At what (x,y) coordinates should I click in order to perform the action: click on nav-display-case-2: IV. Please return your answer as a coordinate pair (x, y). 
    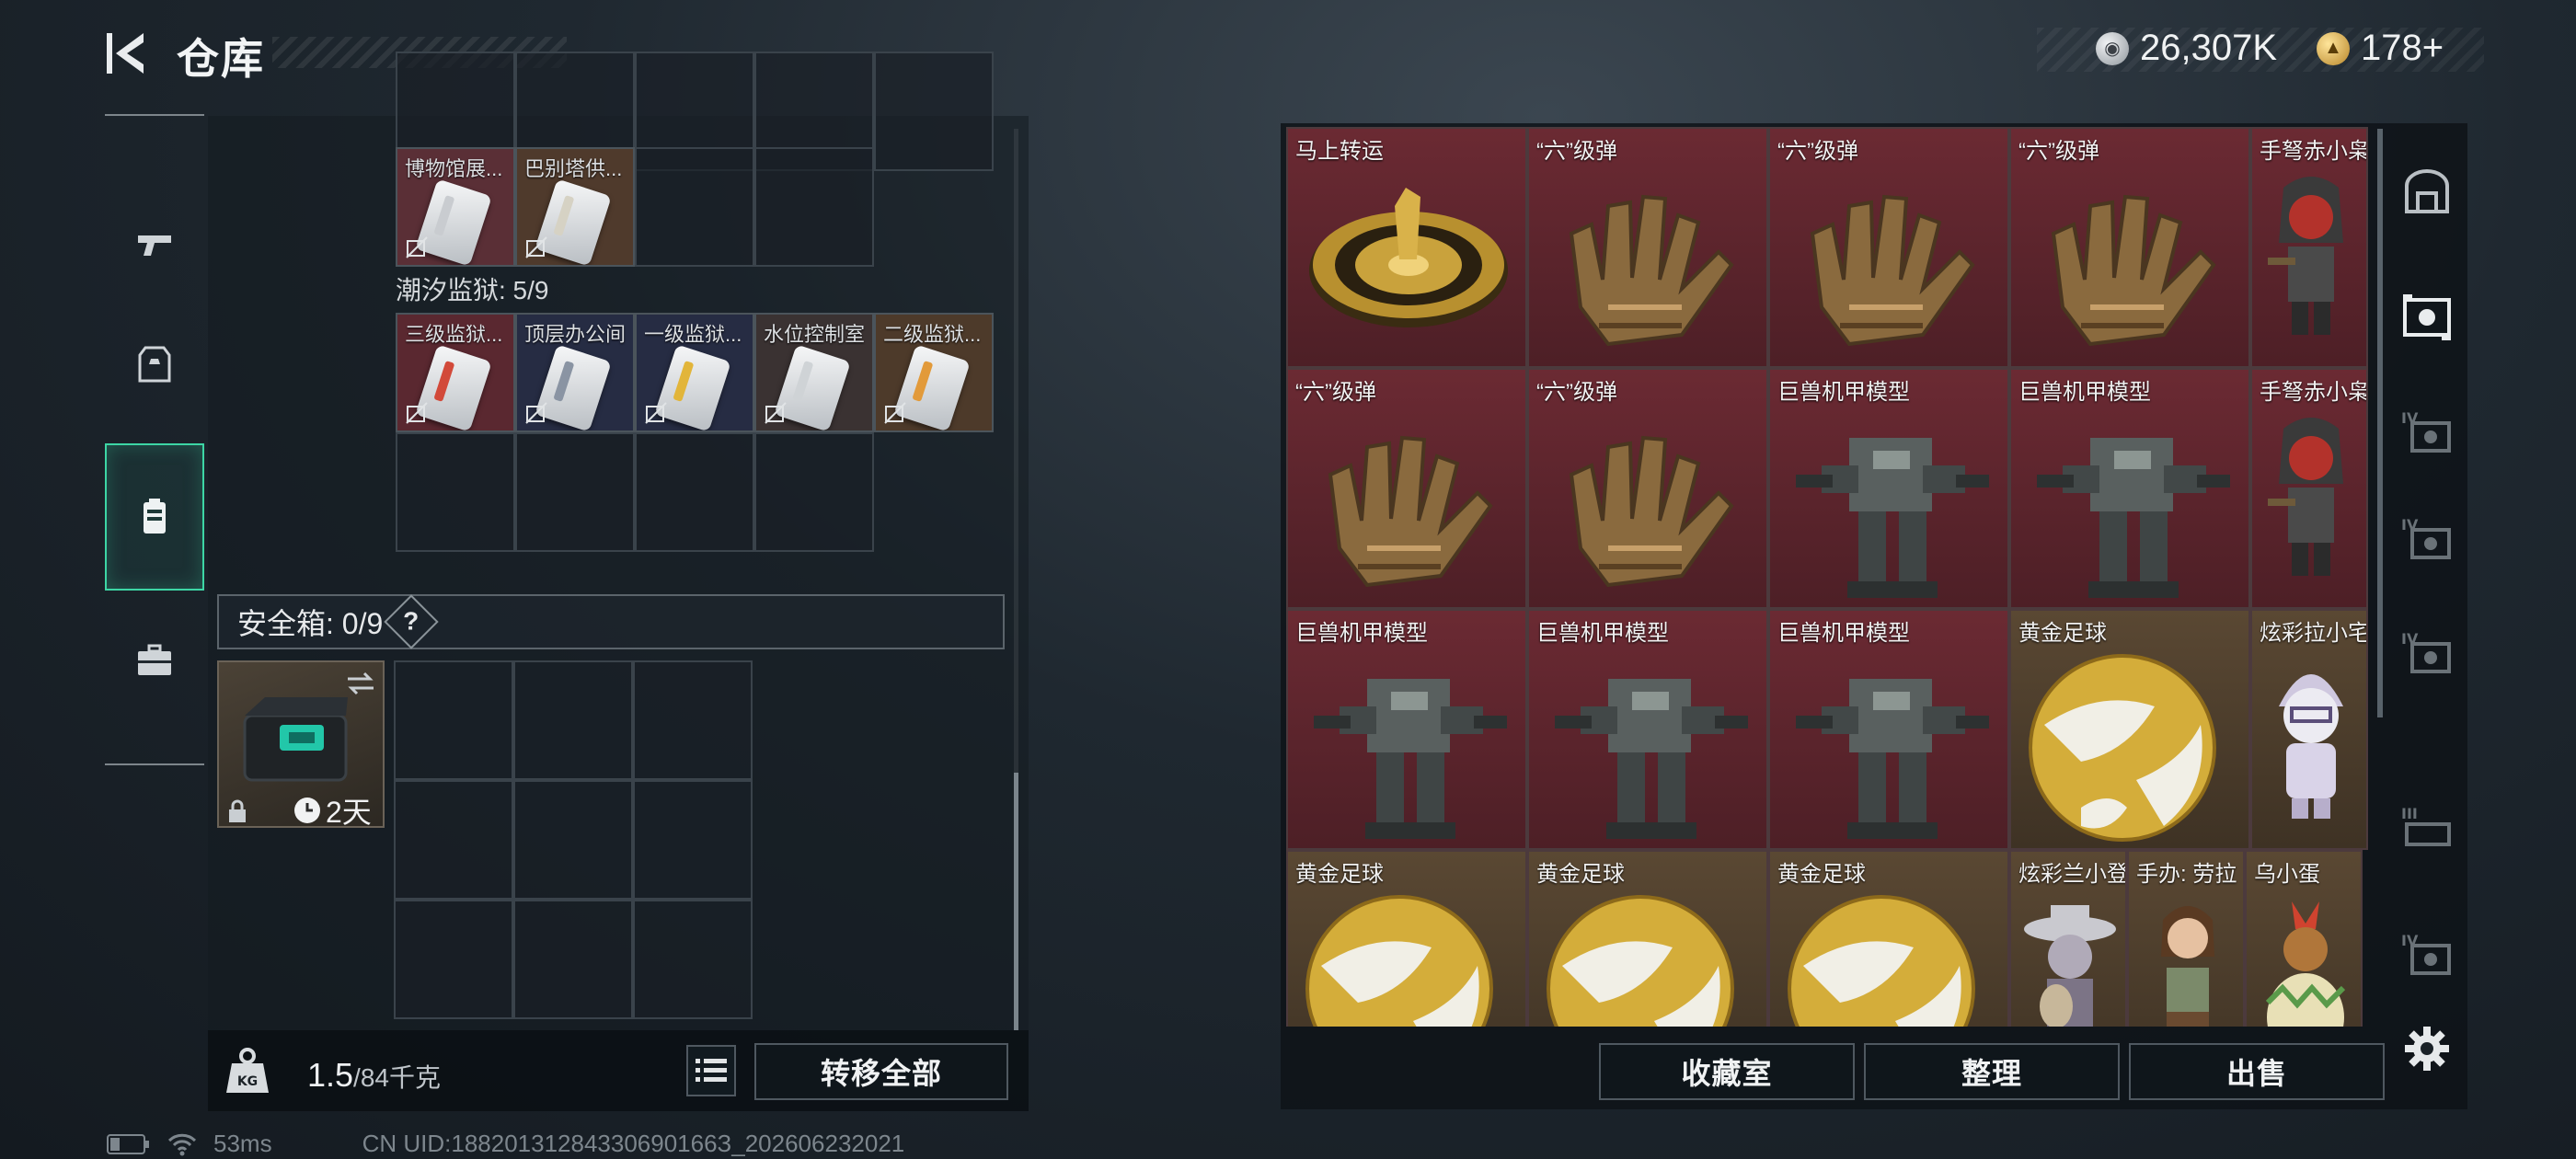
    Looking at the image, I should click on (2427, 432).